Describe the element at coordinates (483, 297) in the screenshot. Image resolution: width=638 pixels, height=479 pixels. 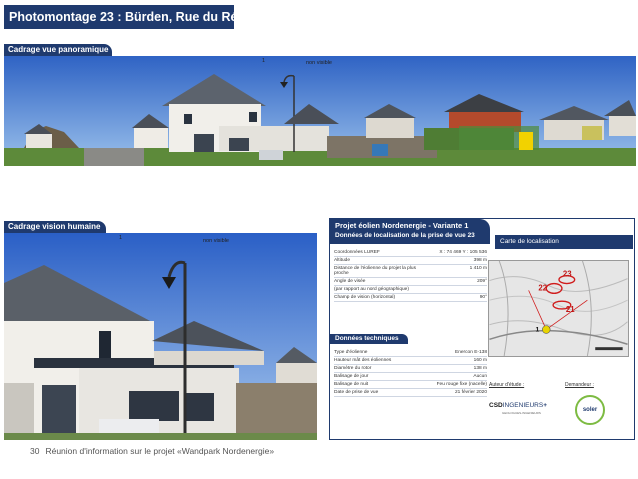
I see `row-value: 90°` at that location.